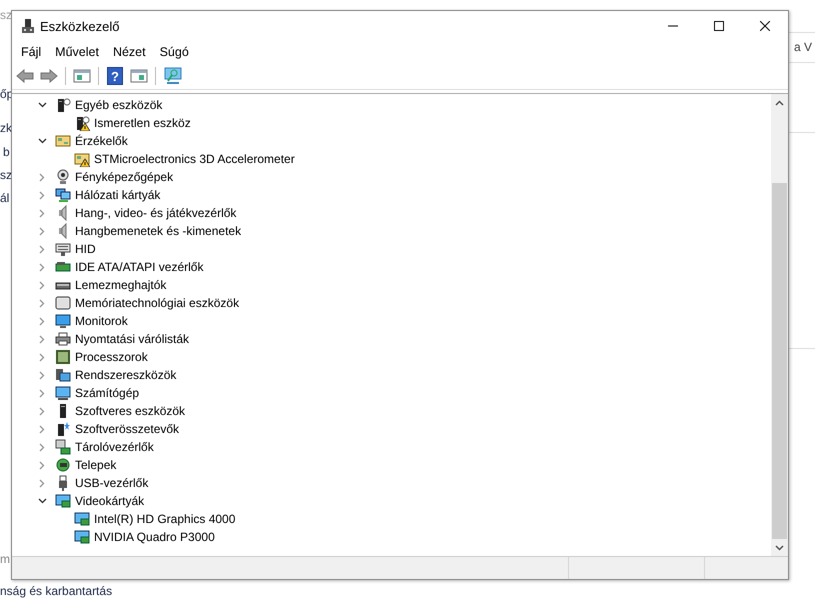 Image resolution: width=815 pixels, height=601 pixels. I want to click on system-icon, so click(63, 375).